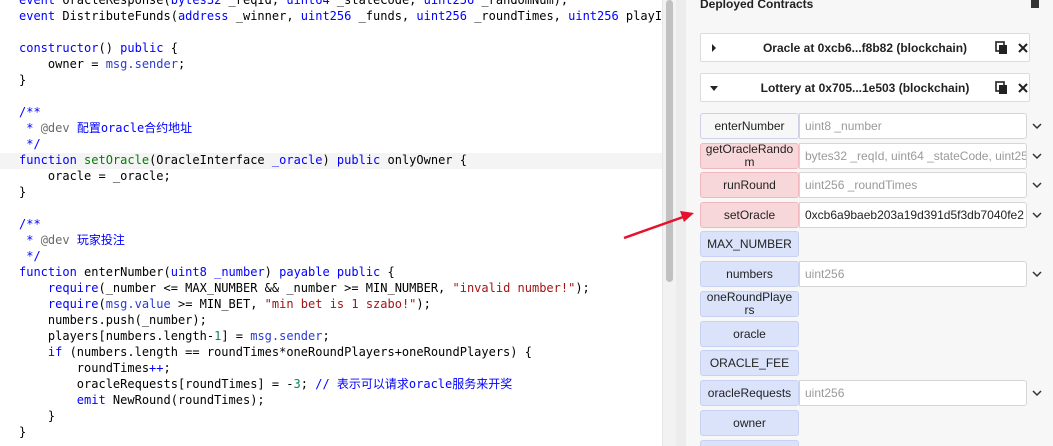 Image resolution: width=1053 pixels, height=446 pixels. I want to click on function-button-max_number: MAX_NUMBER, so click(749, 244).